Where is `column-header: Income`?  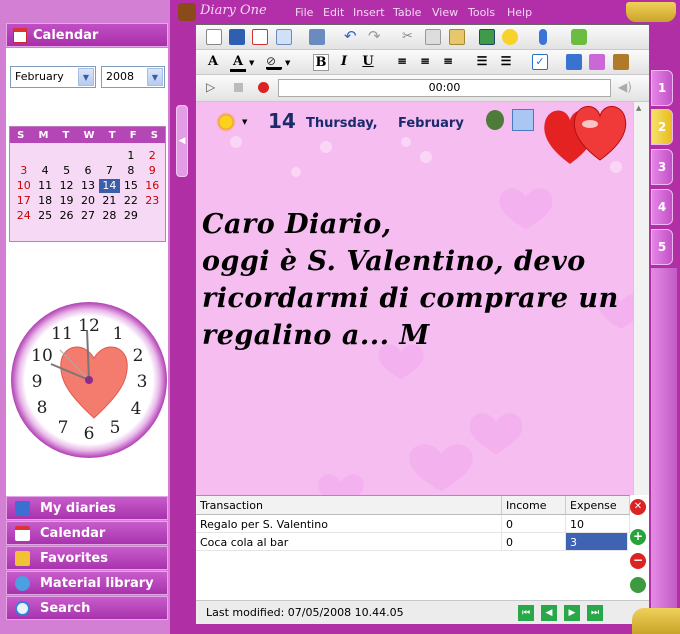
column-header: Income is located at coordinates (534, 505).